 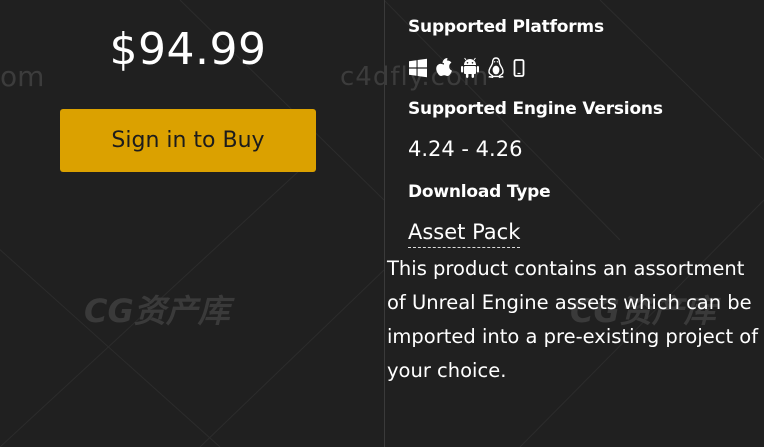 What do you see at coordinates (188, 140) in the screenshot?
I see `sign-in-to-buy-button: Sign in to Buy` at bounding box center [188, 140].